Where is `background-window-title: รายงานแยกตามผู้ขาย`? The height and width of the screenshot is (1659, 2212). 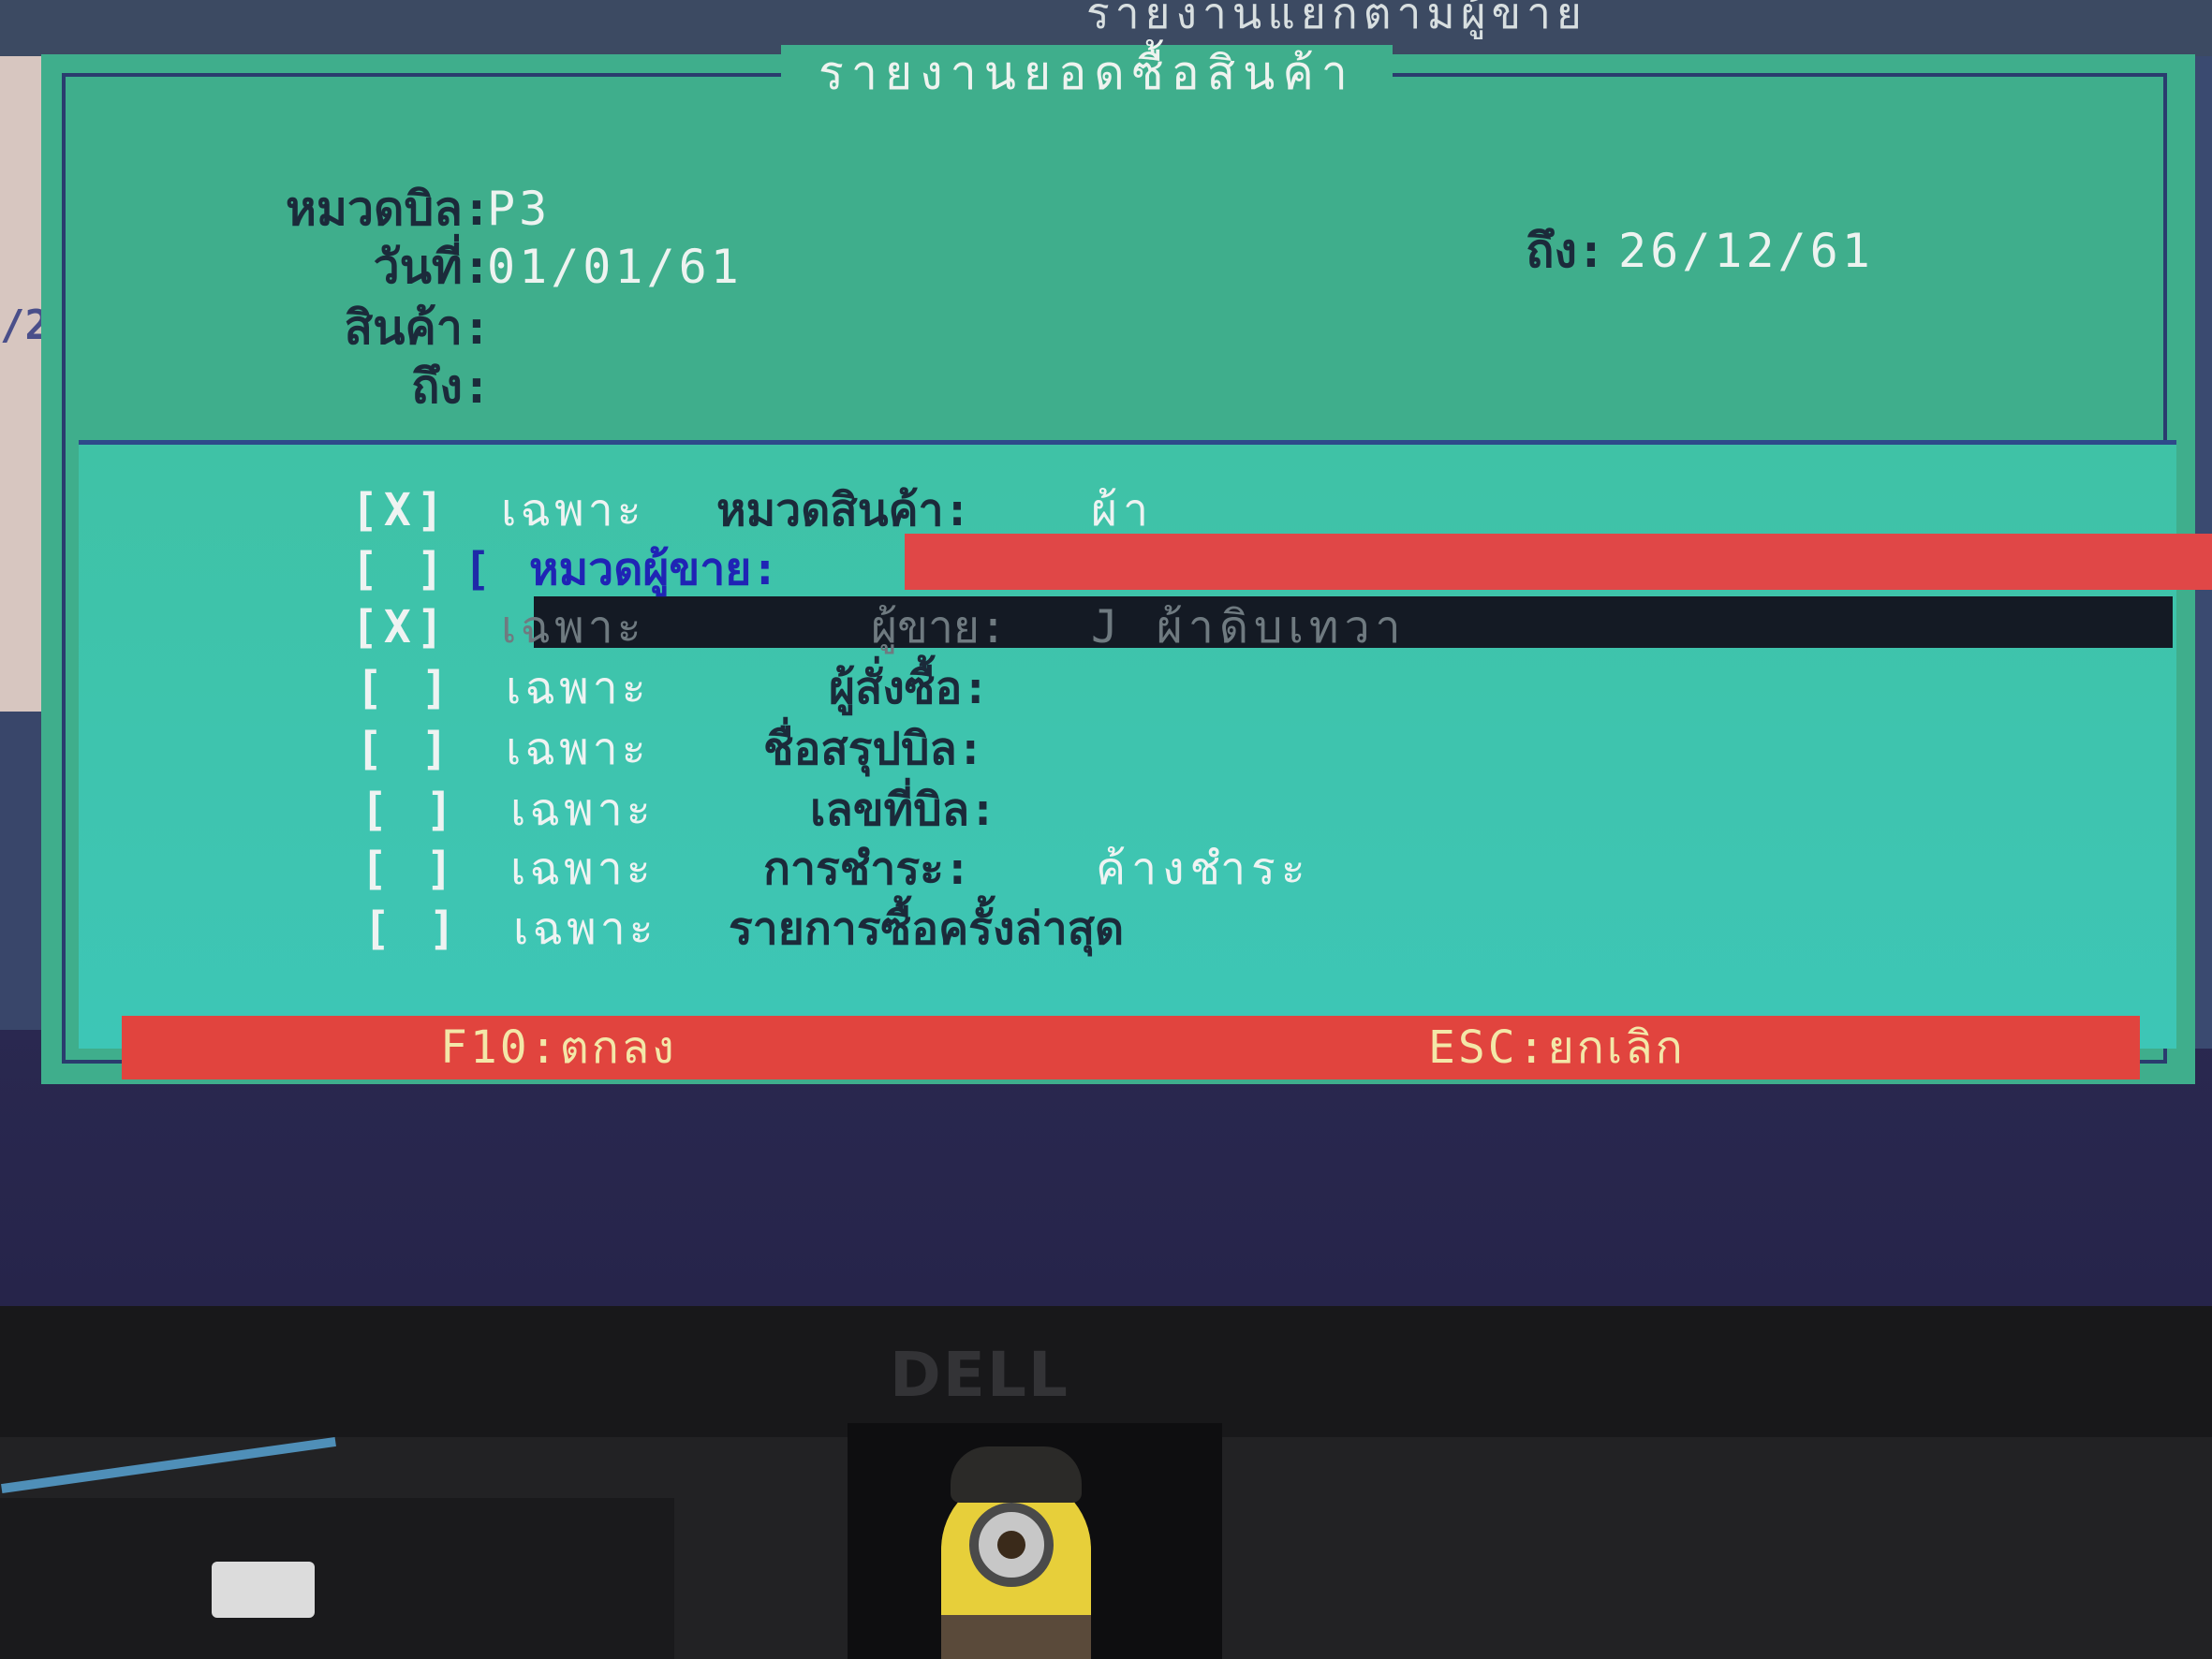
background-window-title: รายงานแยกตามผู้ขาย is located at coordinates (1337, 19).